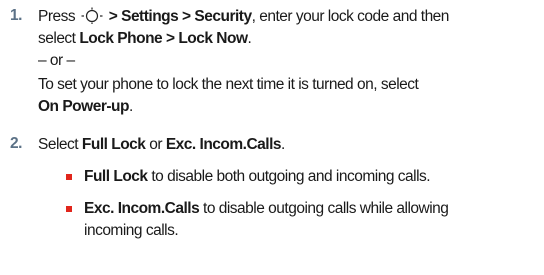 This screenshot has width=544, height=275. What do you see at coordinates (92, 15) in the screenshot?
I see `navigation-key-icon` at bounding box center [92, 15].